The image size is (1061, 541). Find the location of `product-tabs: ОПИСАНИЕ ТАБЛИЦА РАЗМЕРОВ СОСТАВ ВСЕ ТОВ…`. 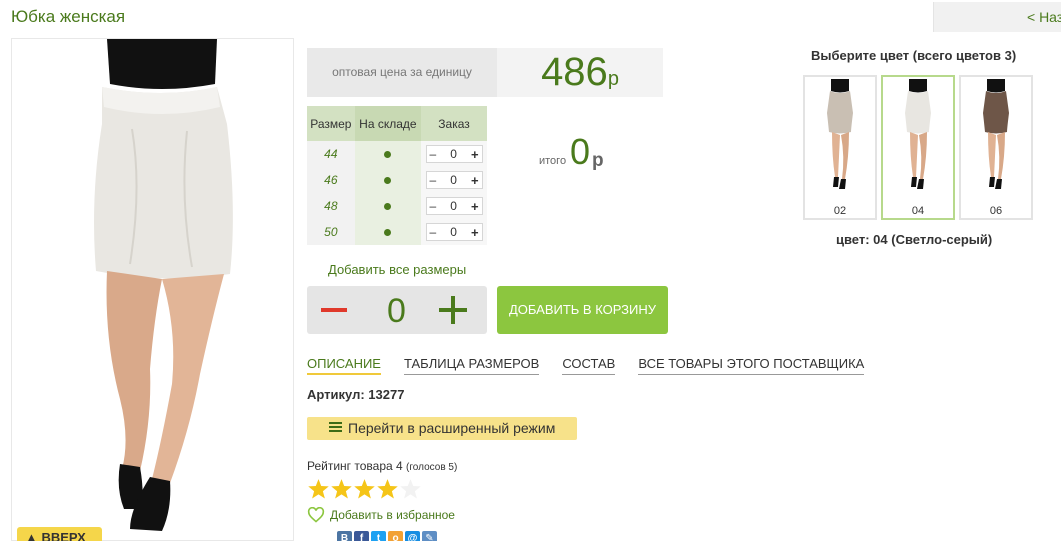

product-tabs: ОПИСАНИЕ ТАБЛИЦА РАЗМЕРОВ СОСТАВ ВСЕ ТОВ… is located at coordinates (597, 365).